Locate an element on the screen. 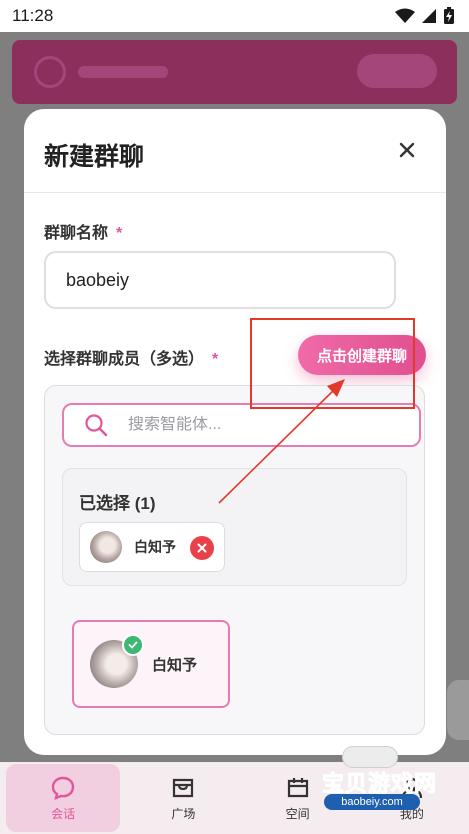 This screenshot has width=469, height=834. status-bar: 11:28 is located at coordinates (234, 16).